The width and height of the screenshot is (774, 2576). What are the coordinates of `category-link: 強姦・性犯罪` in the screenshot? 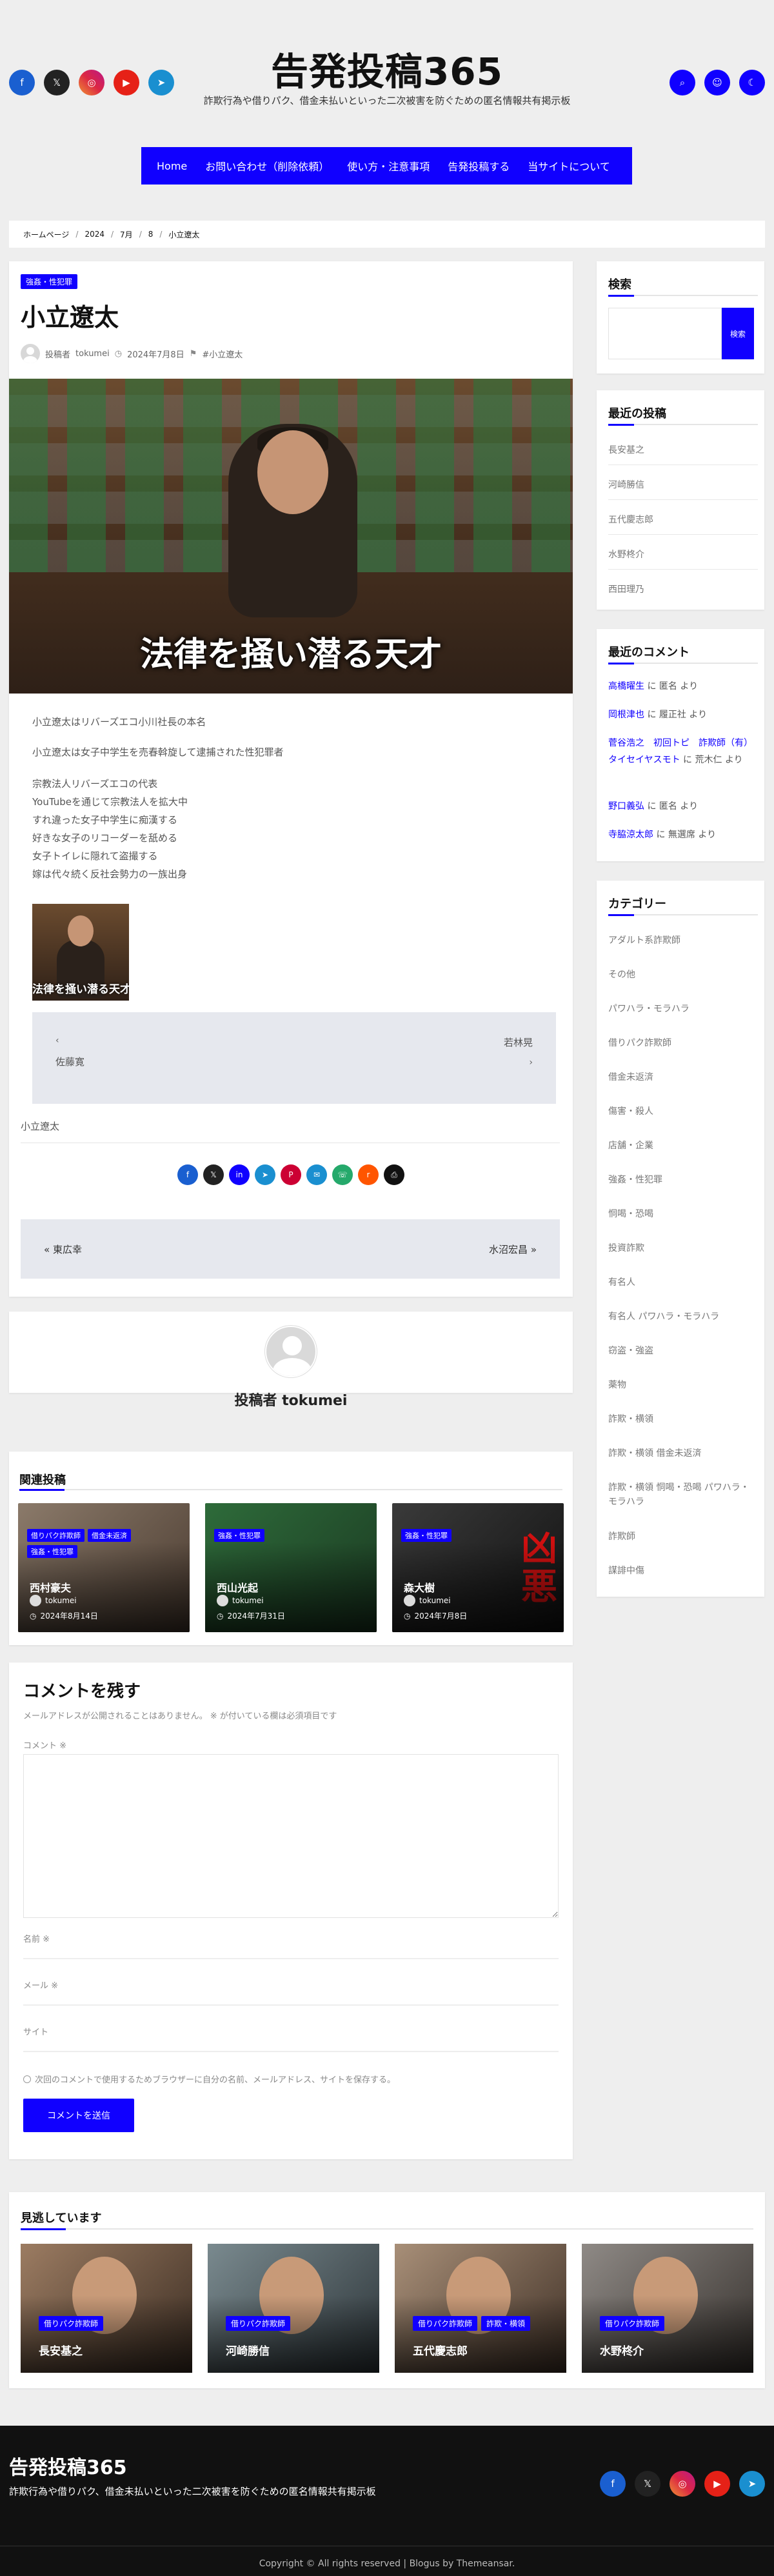 It's located at (635, 1179).